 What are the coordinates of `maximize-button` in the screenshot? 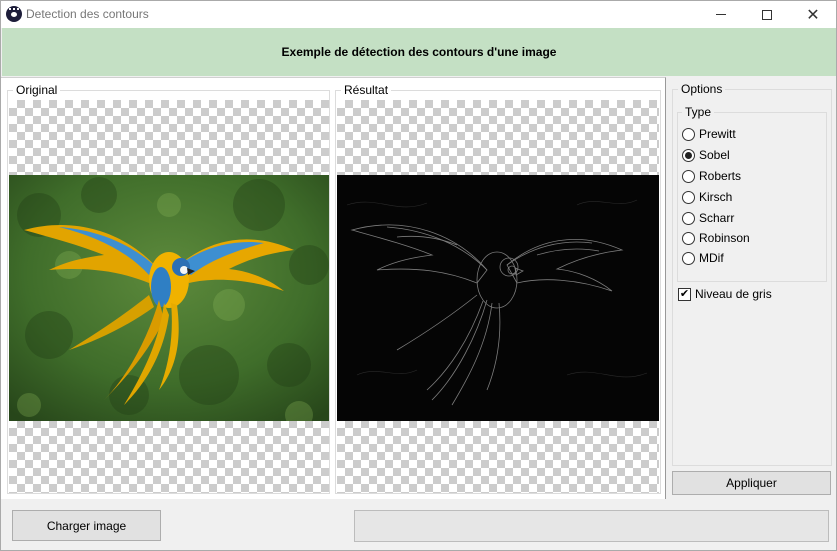 It's located at (767, 14).